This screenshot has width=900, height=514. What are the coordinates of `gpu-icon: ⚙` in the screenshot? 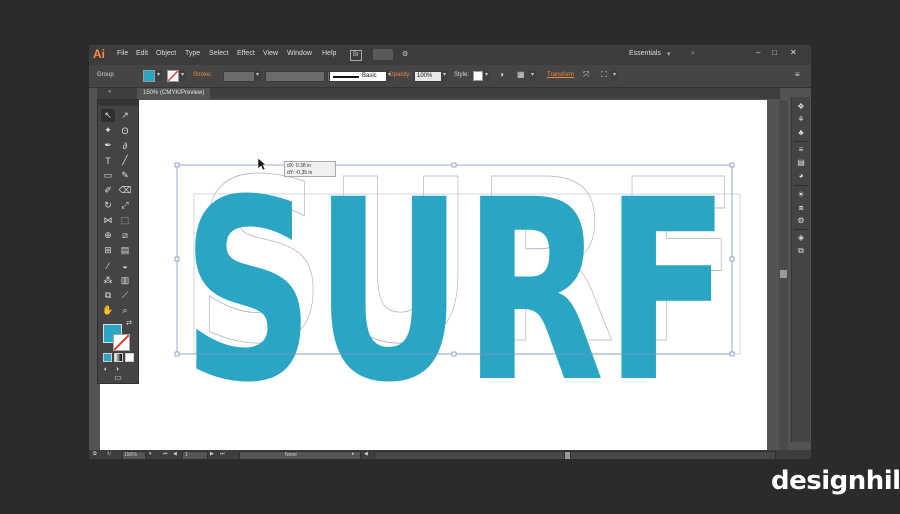 It's located at (405, 54).